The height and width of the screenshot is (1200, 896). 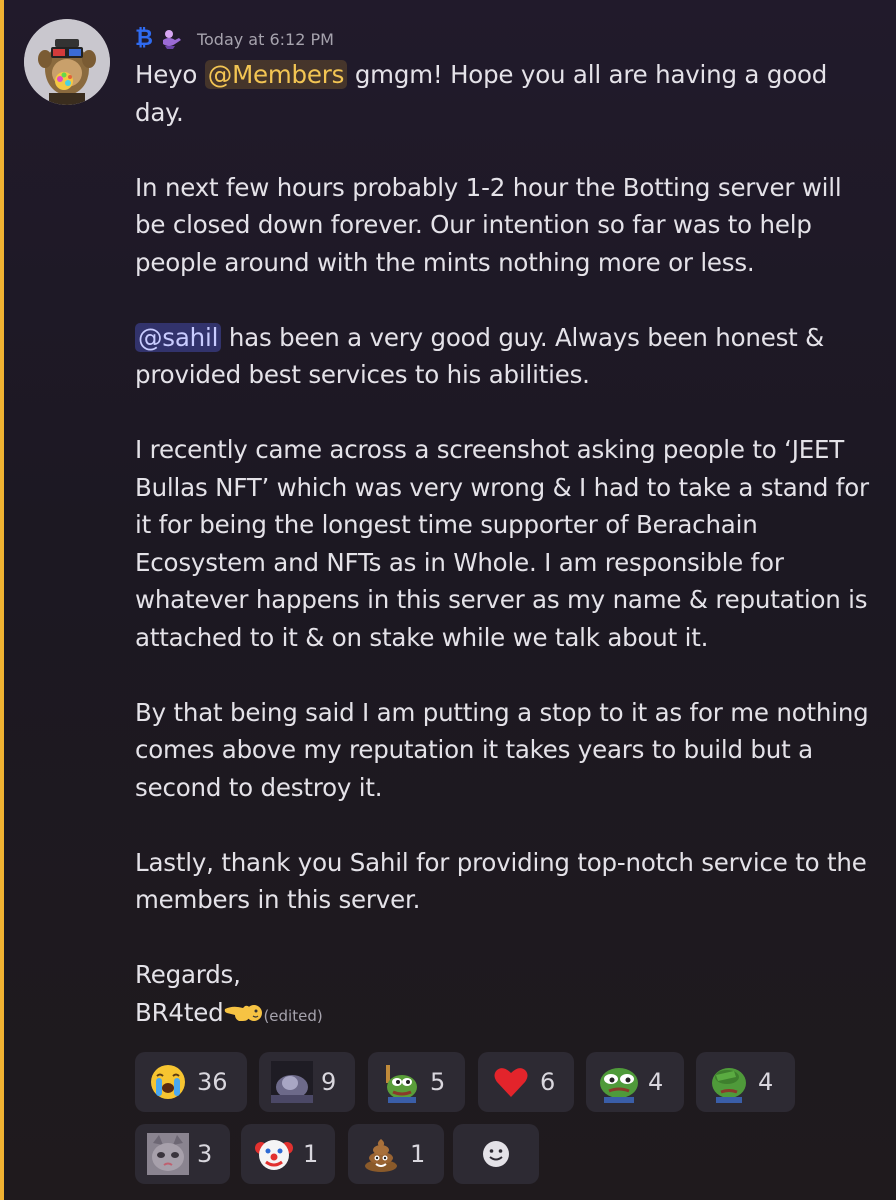 I want to click on pepe-sad-emoji-icon, so click(x=619, y=1082).